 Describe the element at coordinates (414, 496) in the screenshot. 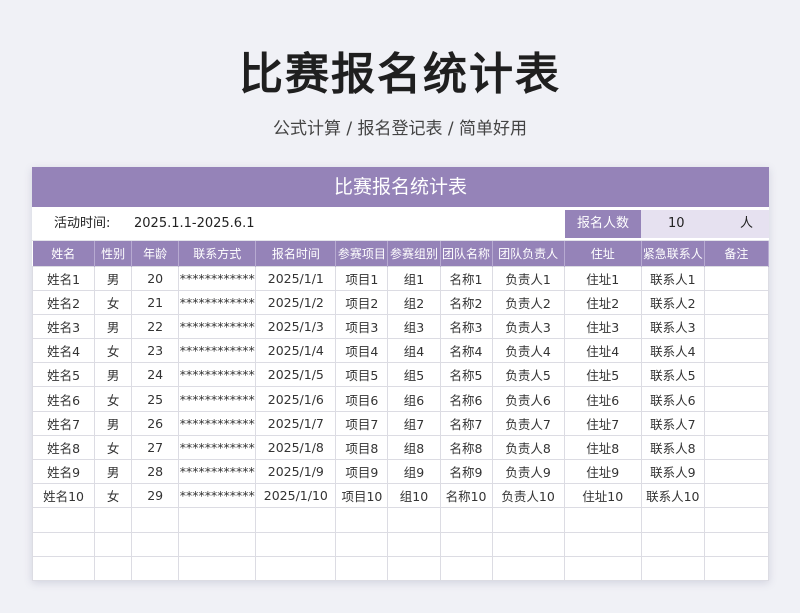

I see `table-cell: 组10` at that location.